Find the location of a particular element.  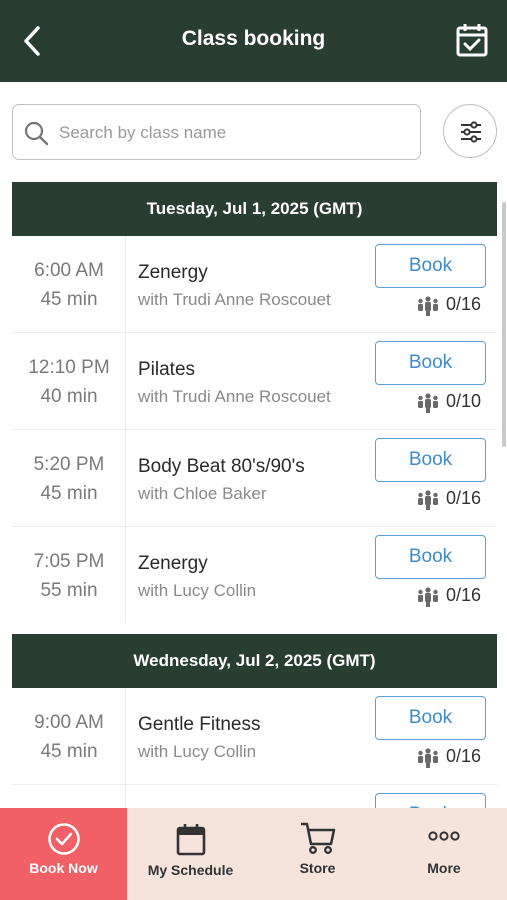

check-circle-icon is located at coordinates (63, 839).